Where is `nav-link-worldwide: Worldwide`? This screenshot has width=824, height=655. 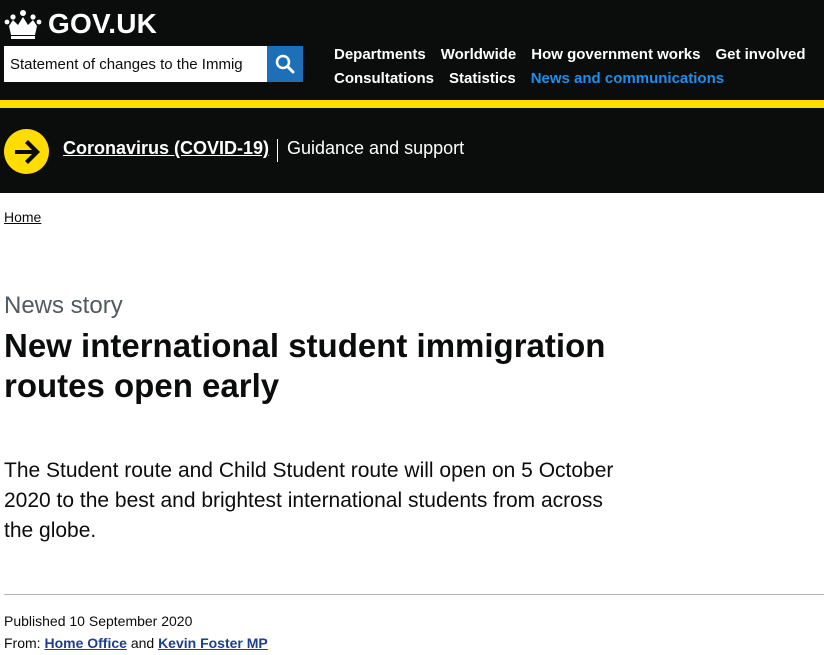
nav-link-worldwide: Worldwide is located at coordinates (479, 54).